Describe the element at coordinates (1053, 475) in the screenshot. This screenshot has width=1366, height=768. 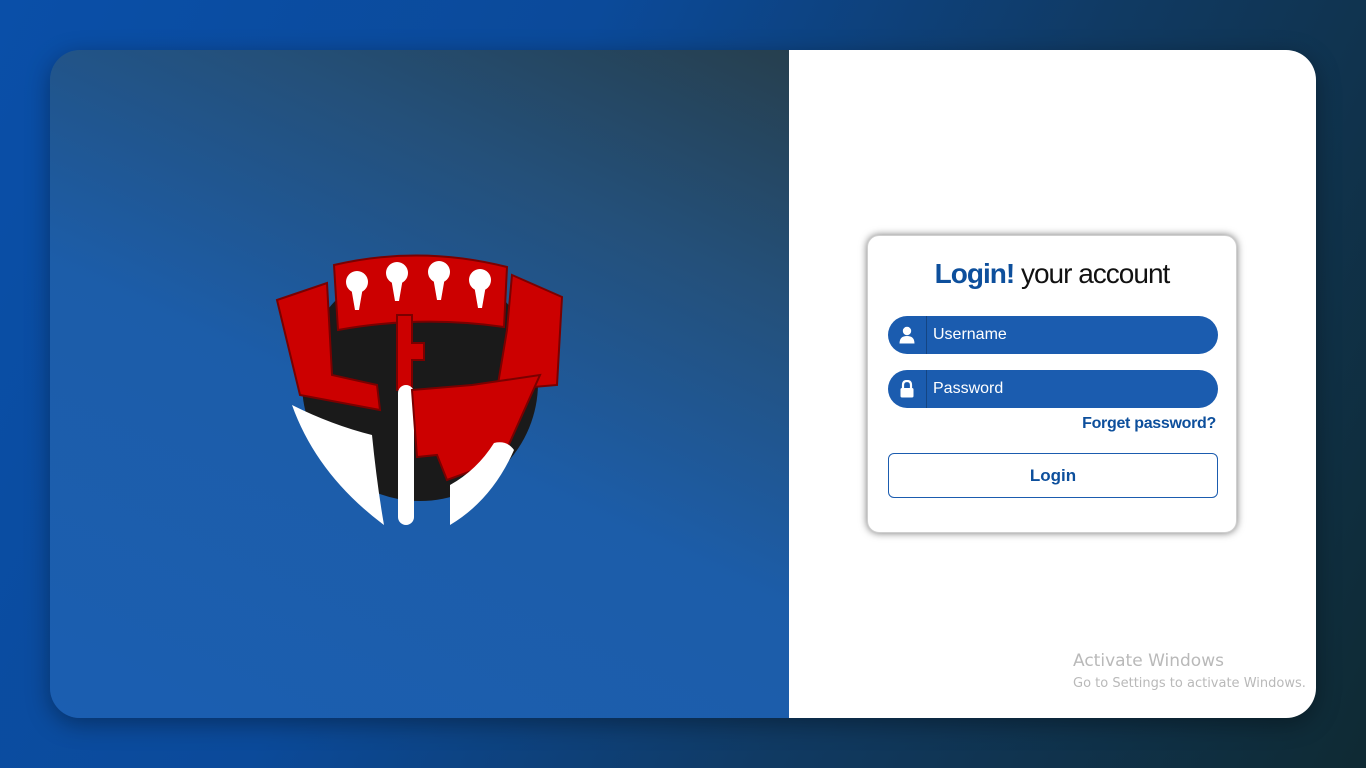
I see `login-button: Login` at that location.